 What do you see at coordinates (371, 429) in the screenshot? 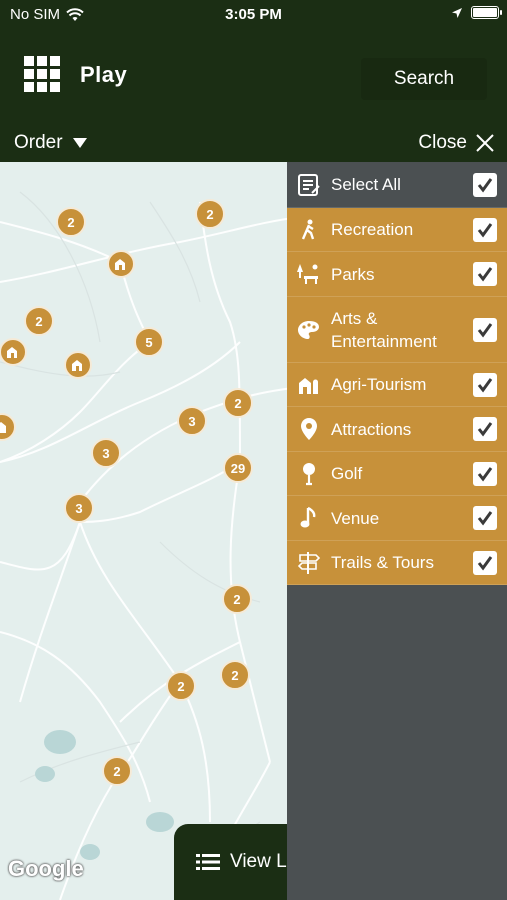
I see `category-label: Attractions` at bounding box center [371, 429].